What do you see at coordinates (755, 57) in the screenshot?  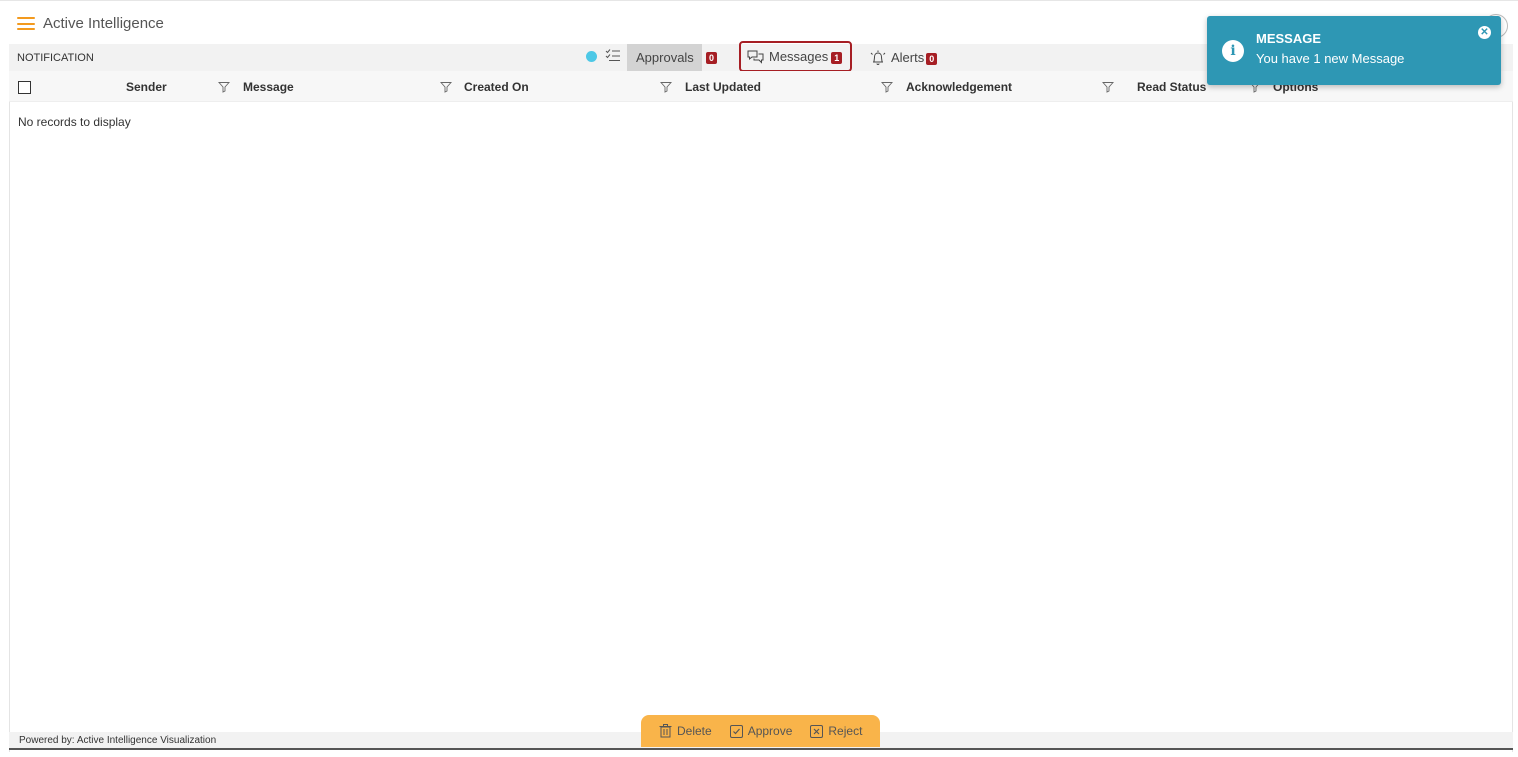 I see `chat-bubbles-icon` at bounding box center [755, 57].